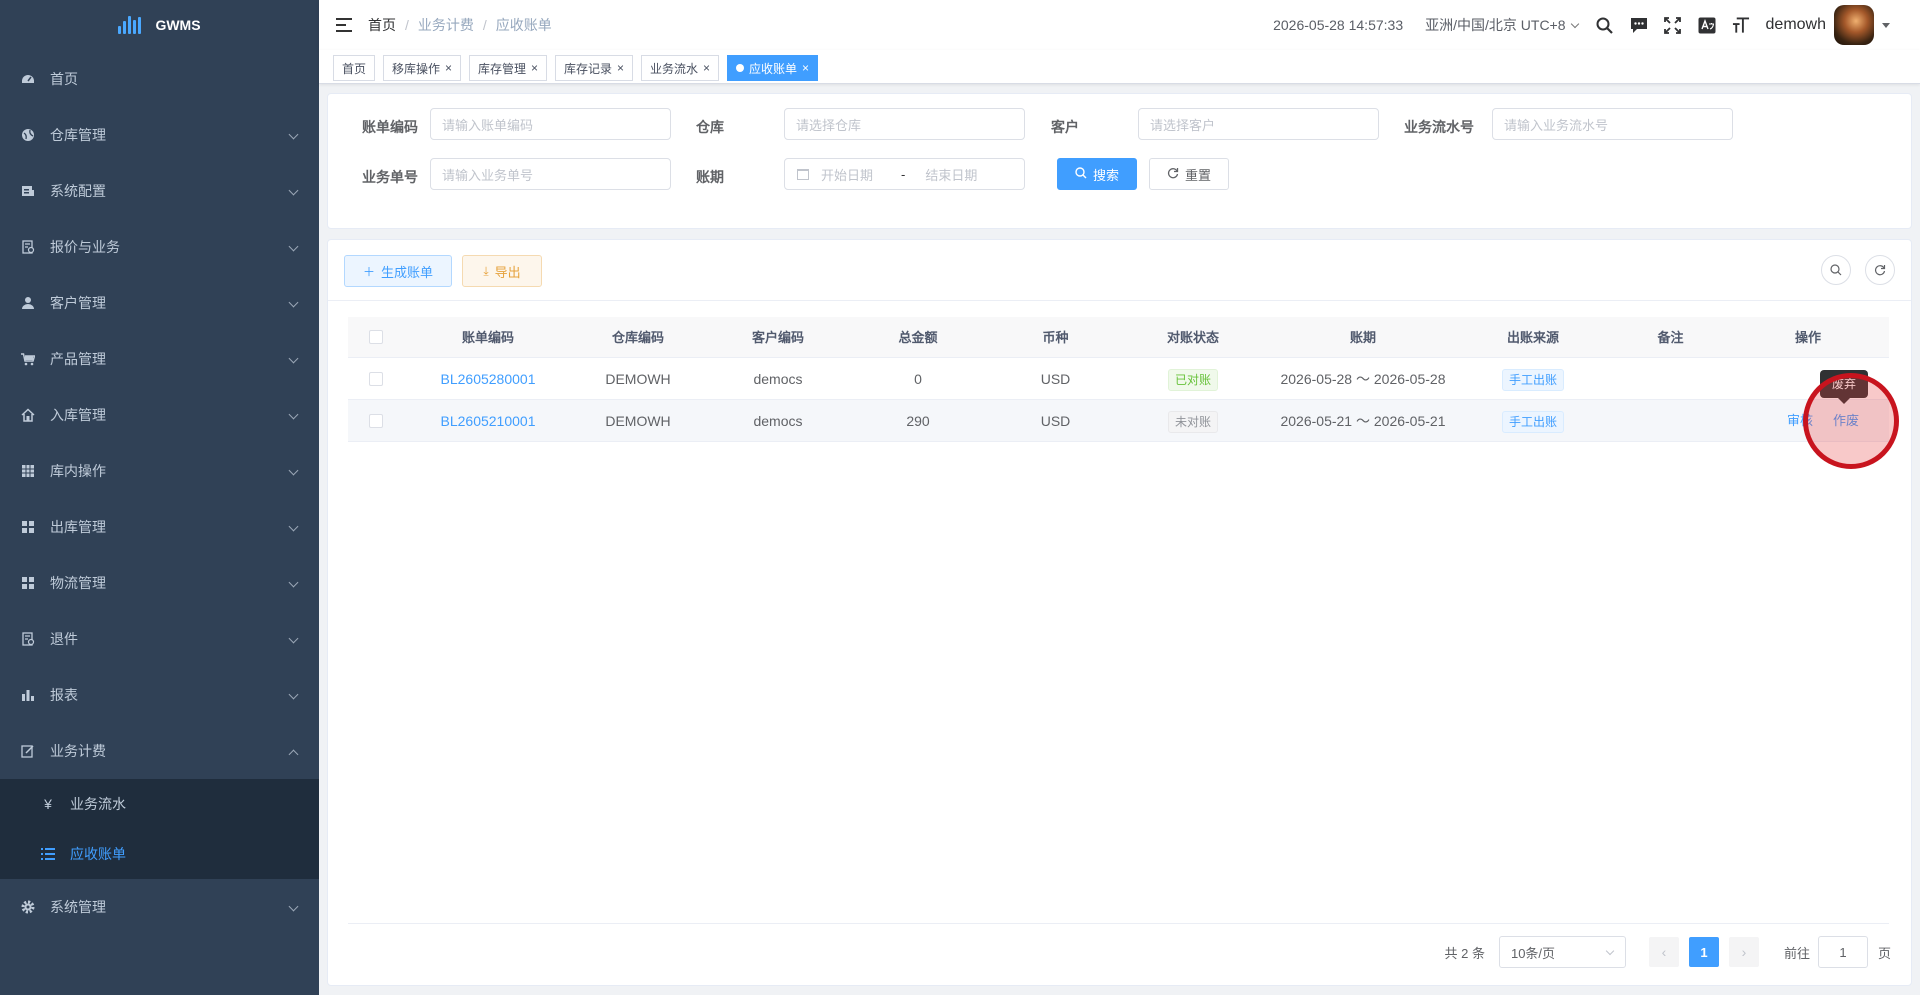 This screenshot has height=995, width=1920. I want to click on gear-icon, so click(28, 907).